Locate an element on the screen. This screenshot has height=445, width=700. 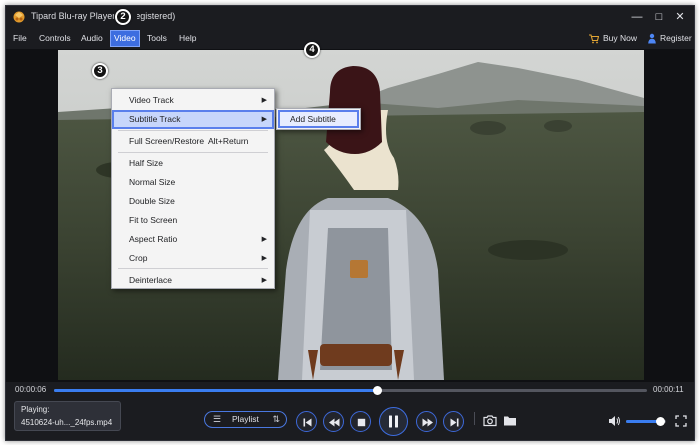
seek-bar-thumb is located at coordinates (378, 390).